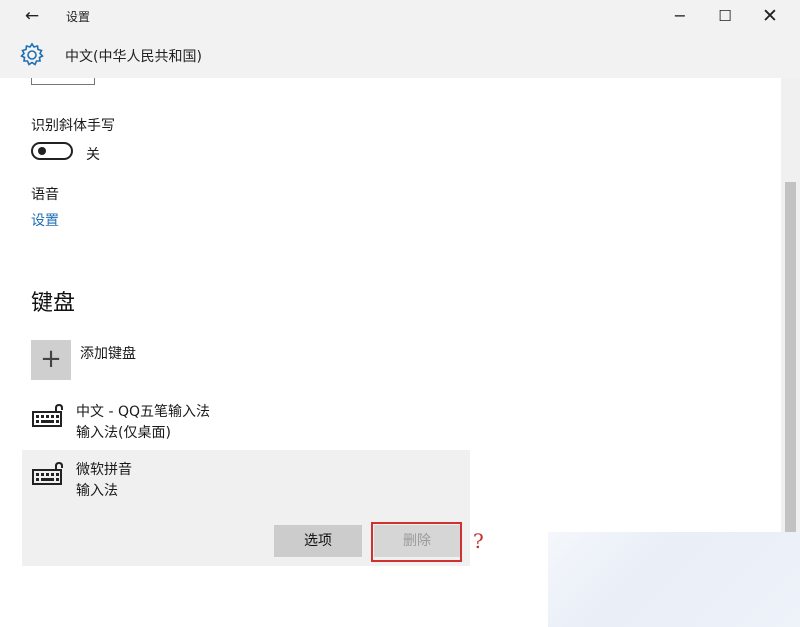 This screenshot has width=800, height=627. I want to click on back-button: ←, so click(32, 16).